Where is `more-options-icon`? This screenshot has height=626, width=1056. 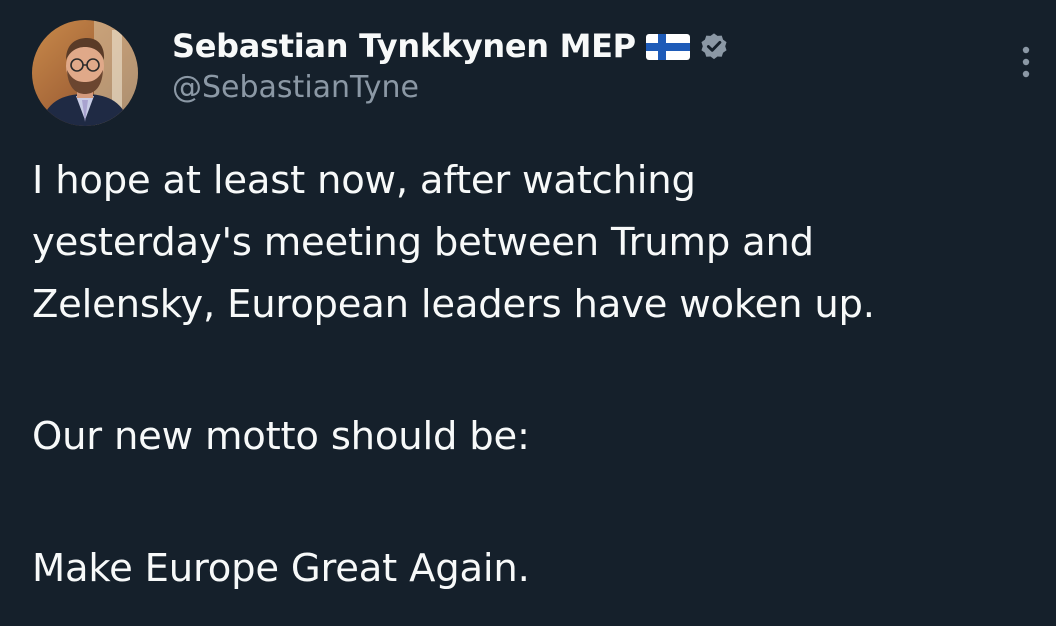
more-options-icon is located at coordinates (1026, 64).